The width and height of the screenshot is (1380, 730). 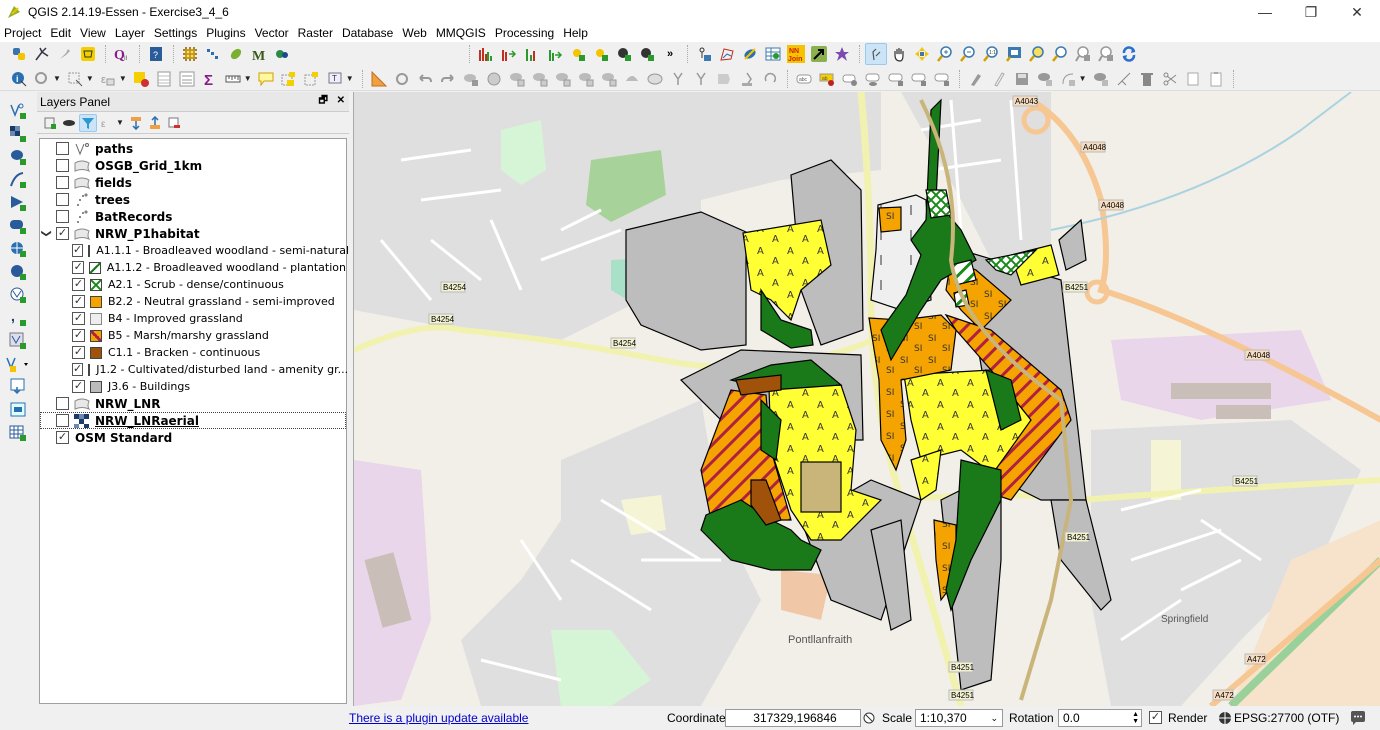 What do you see at coordinates (1170, 79) in the screenshot?
I see `cut-features-icon` at bounding box center [1170, 79].